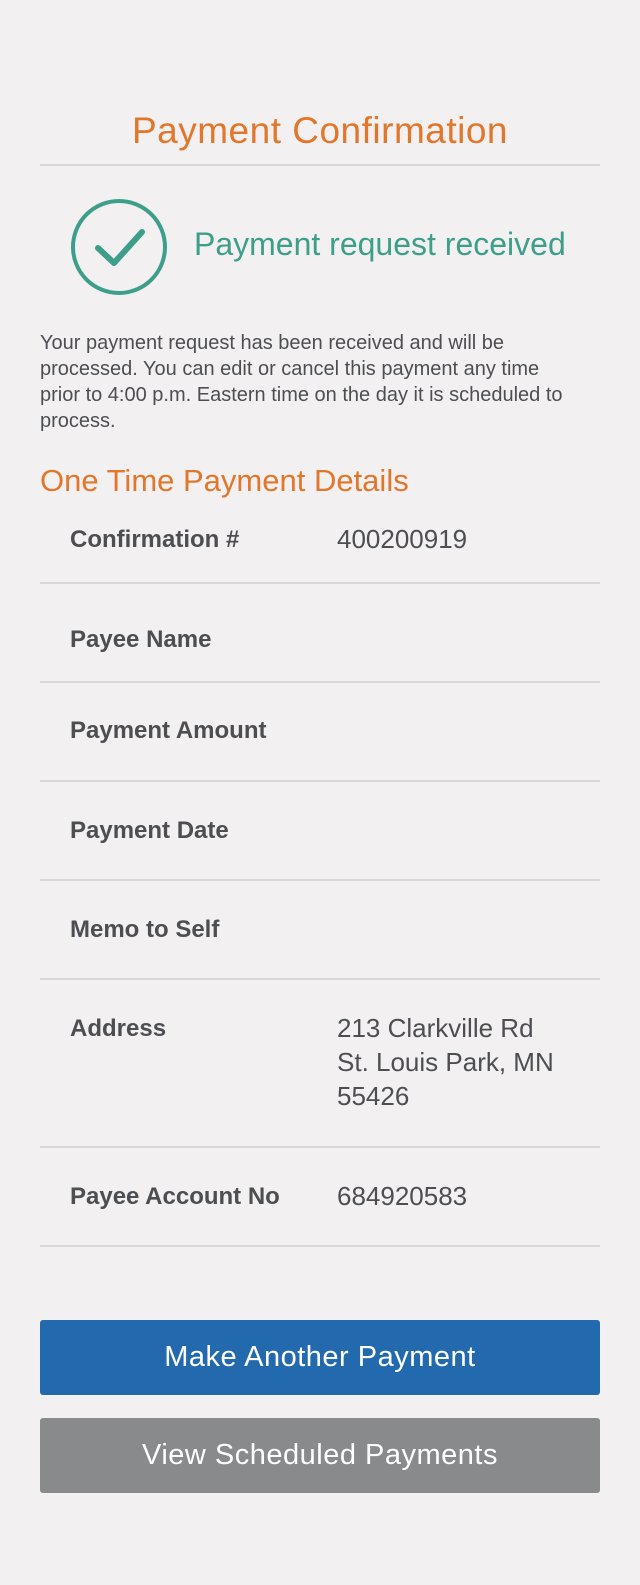 The width and height of the screenshot is (640, 1585). I want to click on status-banner: Payment request received, so click(335, 247).